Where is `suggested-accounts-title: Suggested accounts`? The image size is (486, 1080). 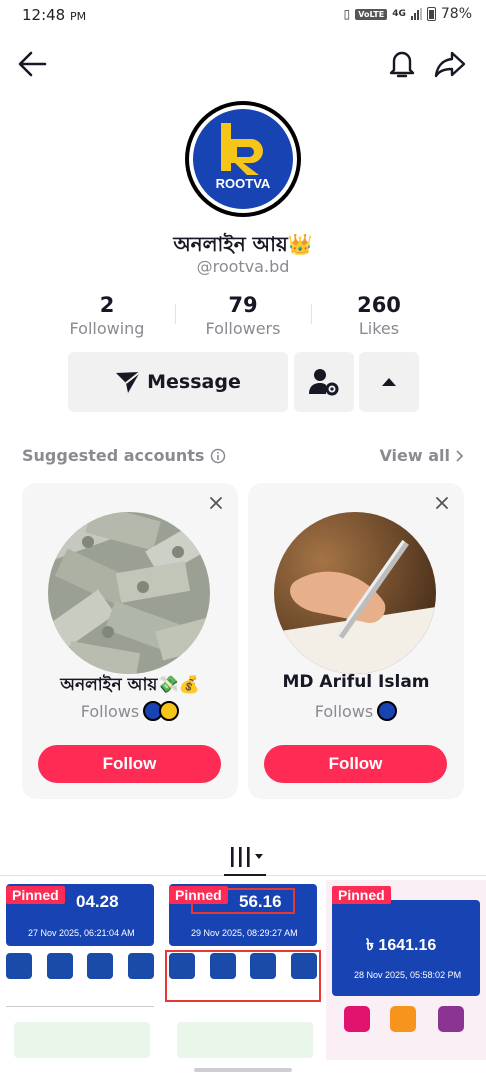
suggested-accounts-title: Suggested accounts is located at coordinates (124, 455).